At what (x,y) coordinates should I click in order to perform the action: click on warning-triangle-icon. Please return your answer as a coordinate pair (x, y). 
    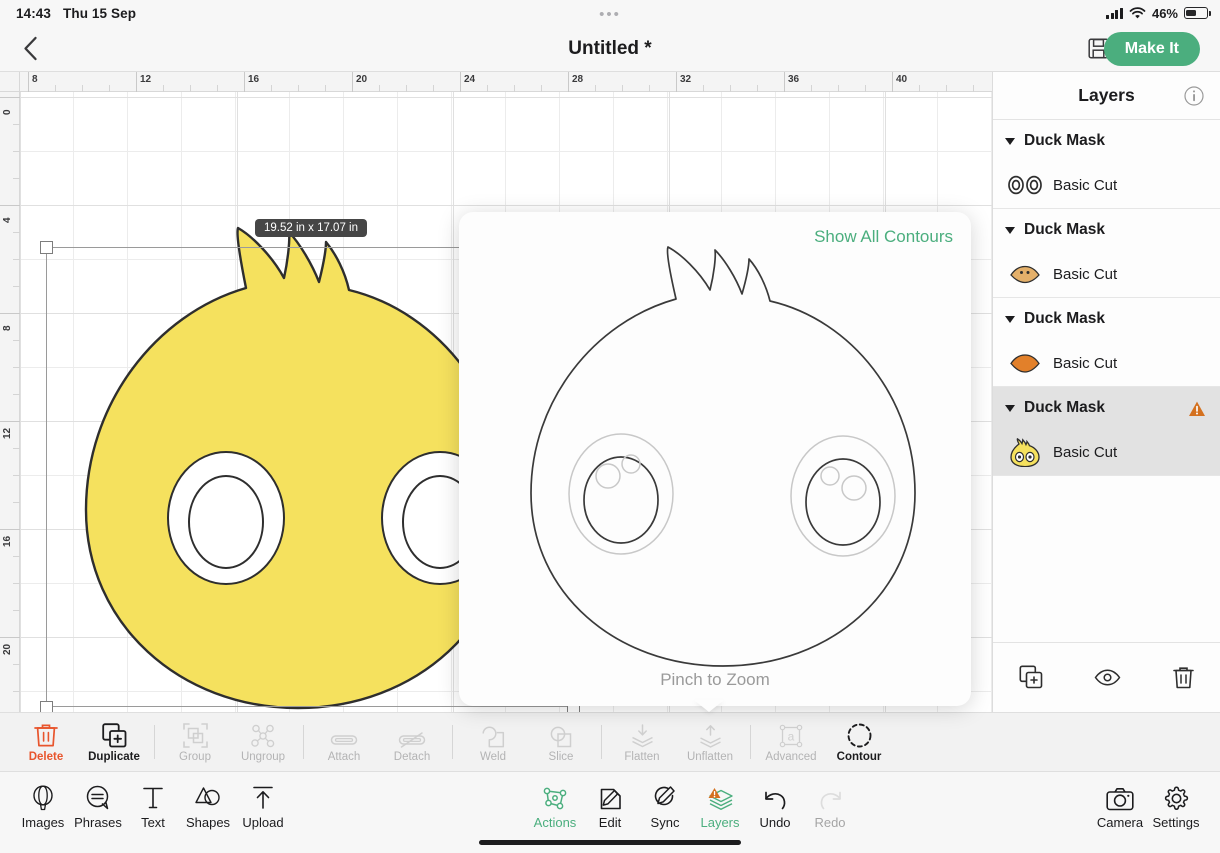
    Looking at the image, I should click on (1197, 408).